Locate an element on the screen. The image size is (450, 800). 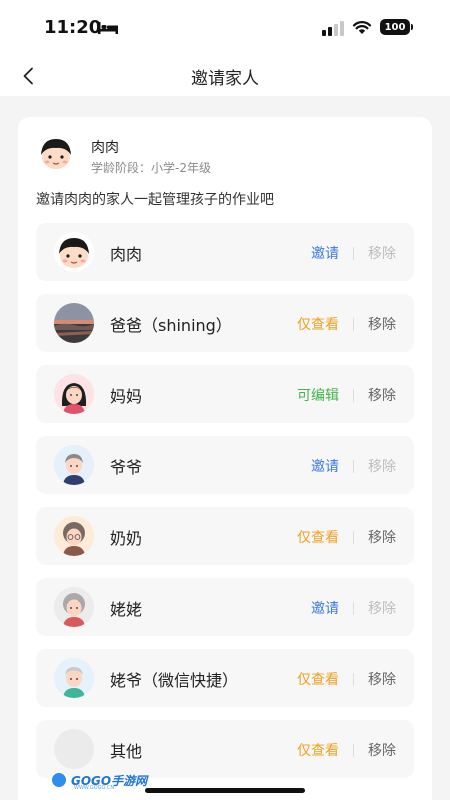
child-avatar is located at coordinates (56, 153).